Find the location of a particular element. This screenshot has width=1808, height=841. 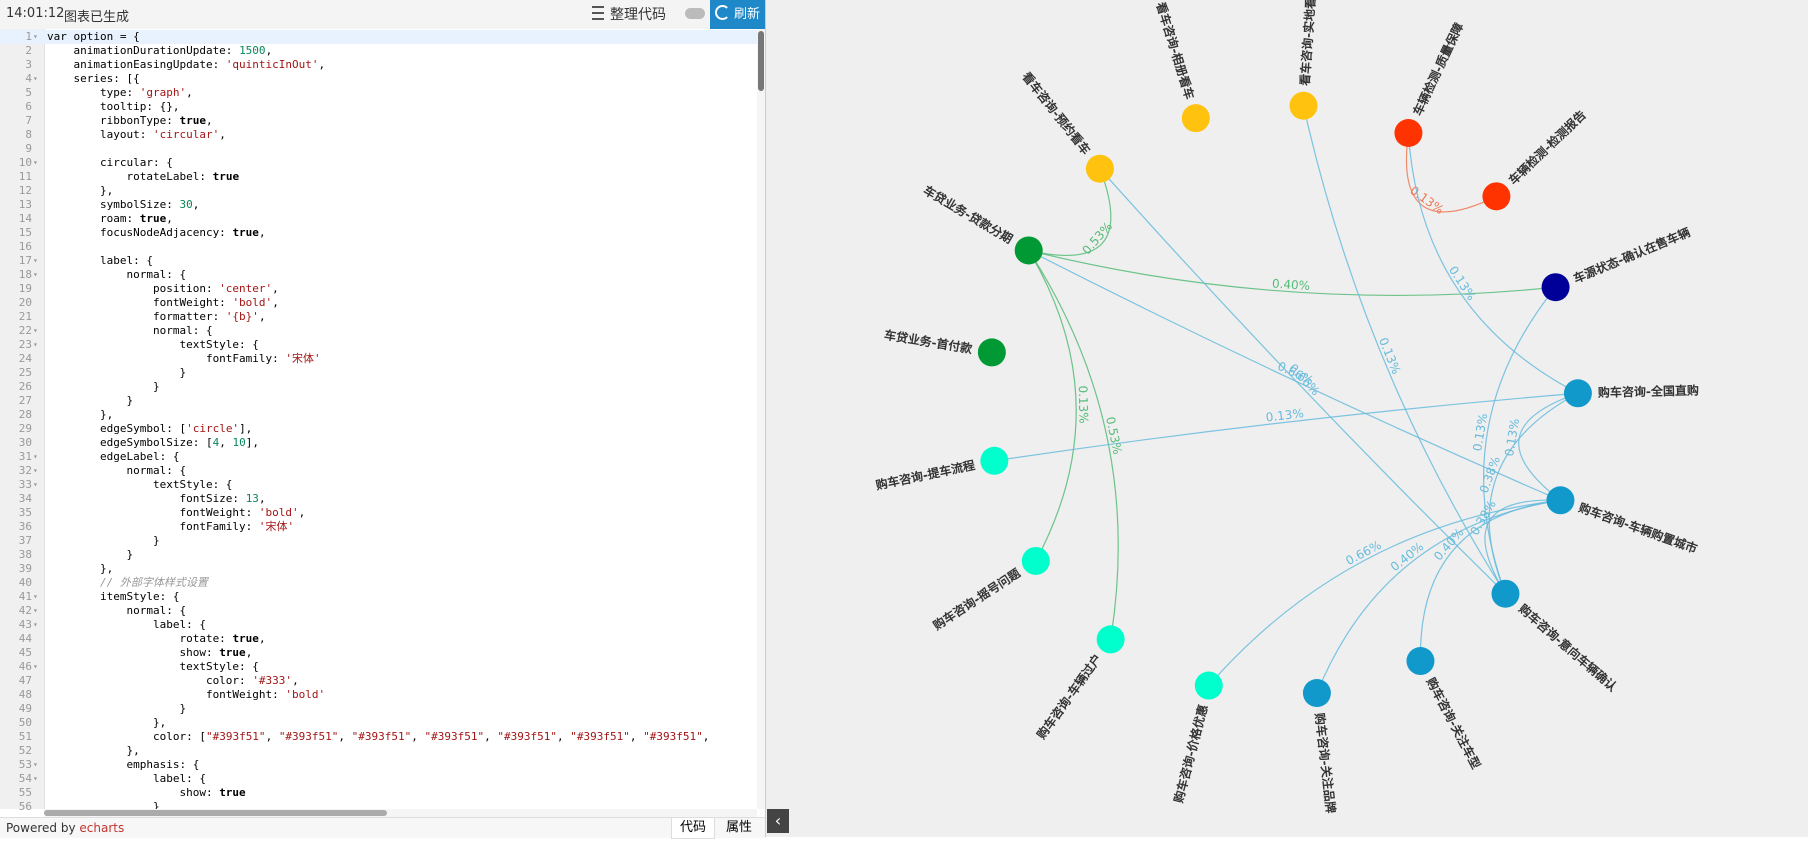

collapse-panel-button: ‹ is located at coordinates (778, 821).